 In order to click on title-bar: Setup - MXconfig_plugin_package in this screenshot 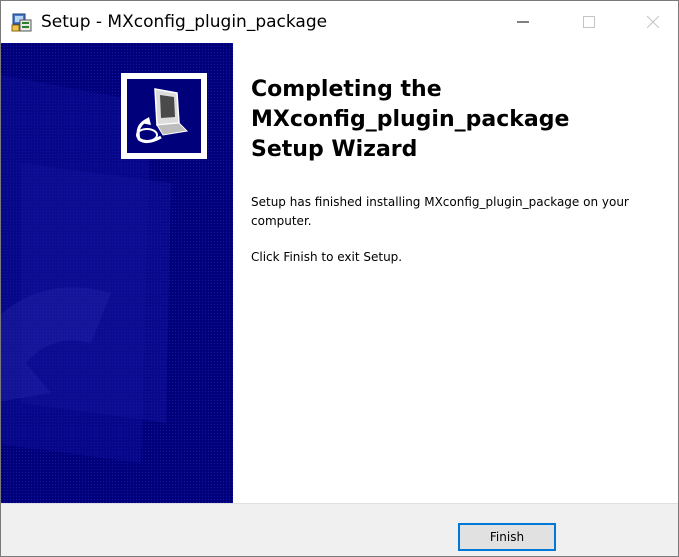, I will do `click(339, 22)`.